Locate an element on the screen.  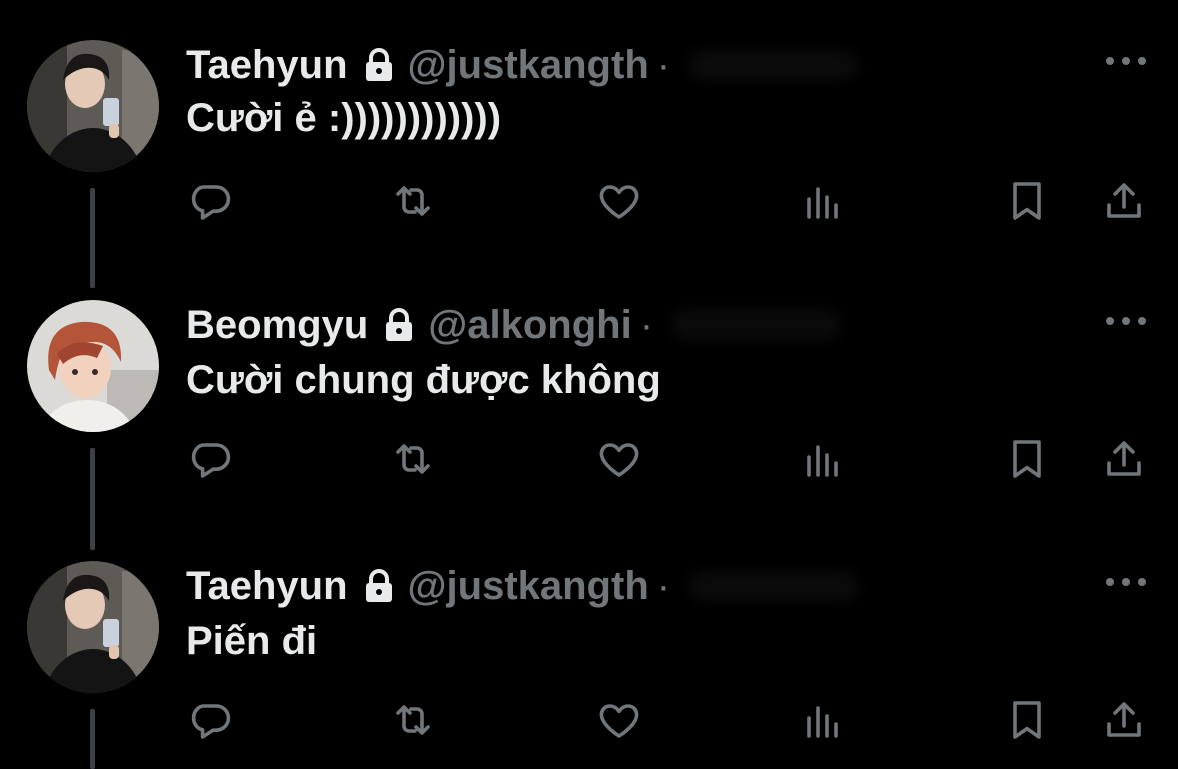
tweet-text: Cười ẻ :)))))))))))) is located at coordinates (344, 118).